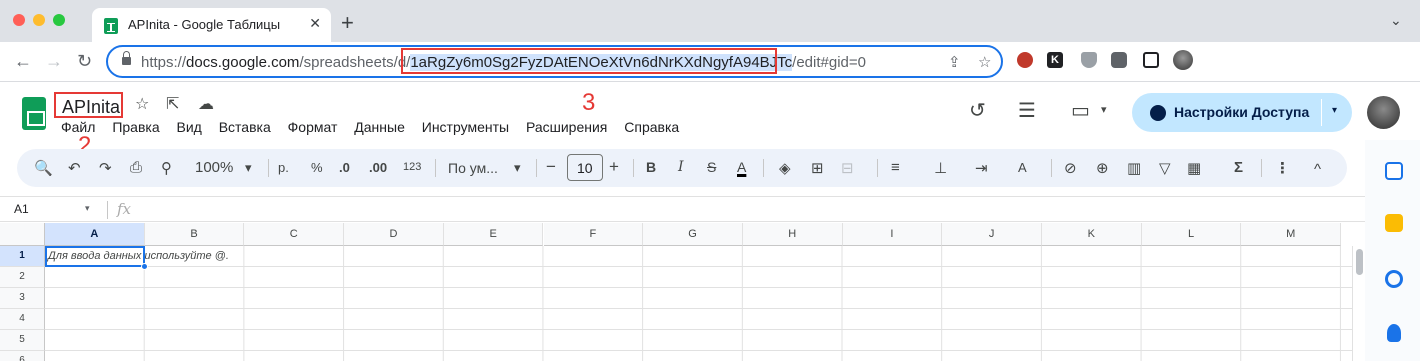 The image size is (1420, 361). What do you see at coordinates (144, 266) in the screenshot?
I see `fill-handle` at bounding box center [144, 266].